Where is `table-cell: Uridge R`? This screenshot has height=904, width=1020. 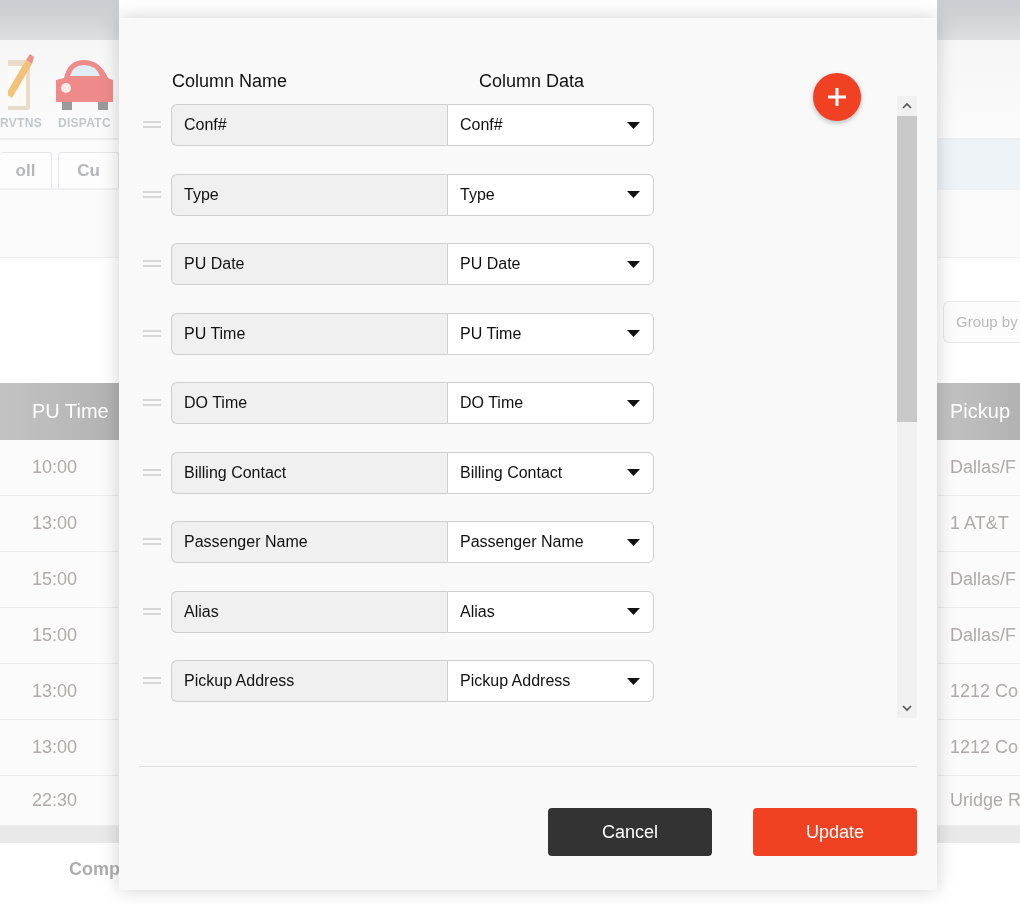 table-cell: Uridge R is located at coordinates (978, 801).